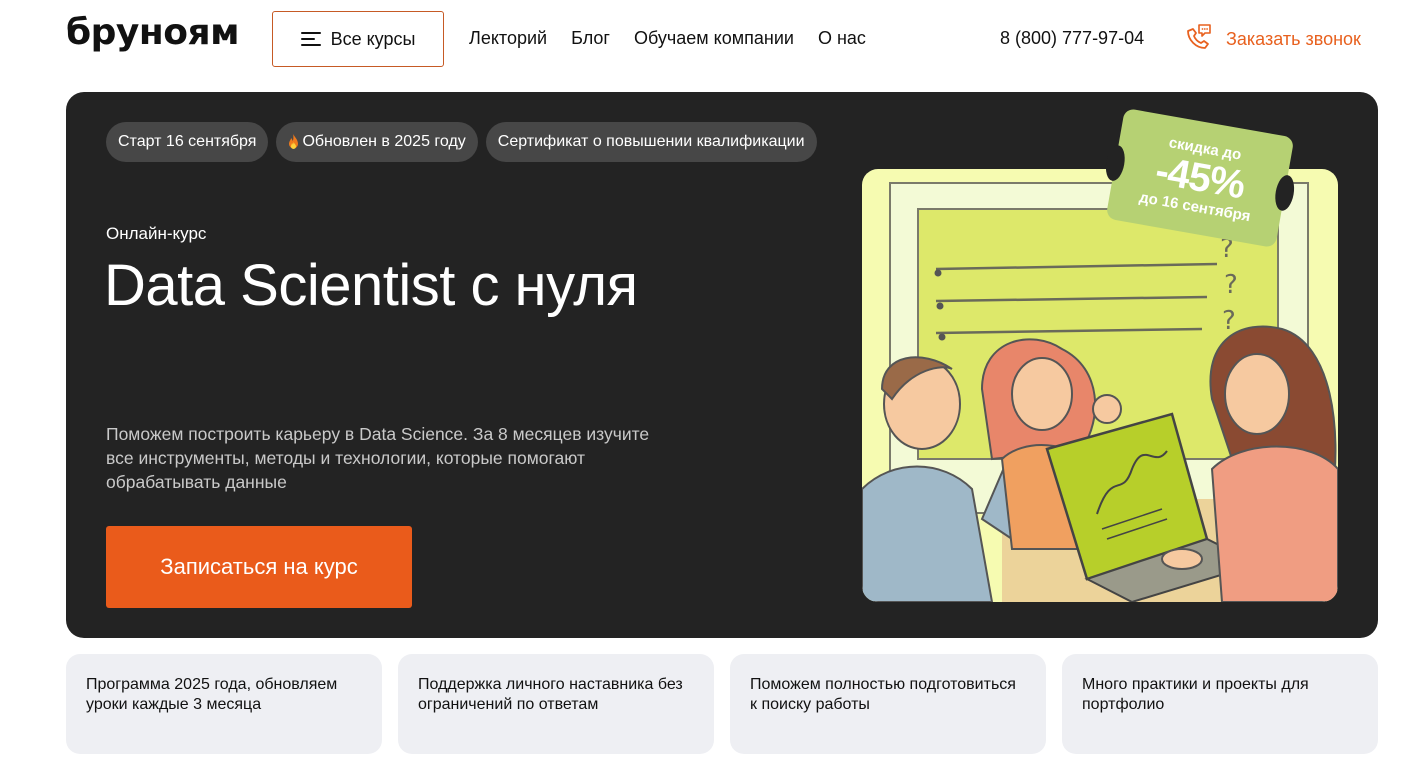 This screenshot has height=766, width=1410. What do you see at coordinates (1199, 39) in the screenshot?
I see `phone-chat-icon` at bounding box center [1199, 39].